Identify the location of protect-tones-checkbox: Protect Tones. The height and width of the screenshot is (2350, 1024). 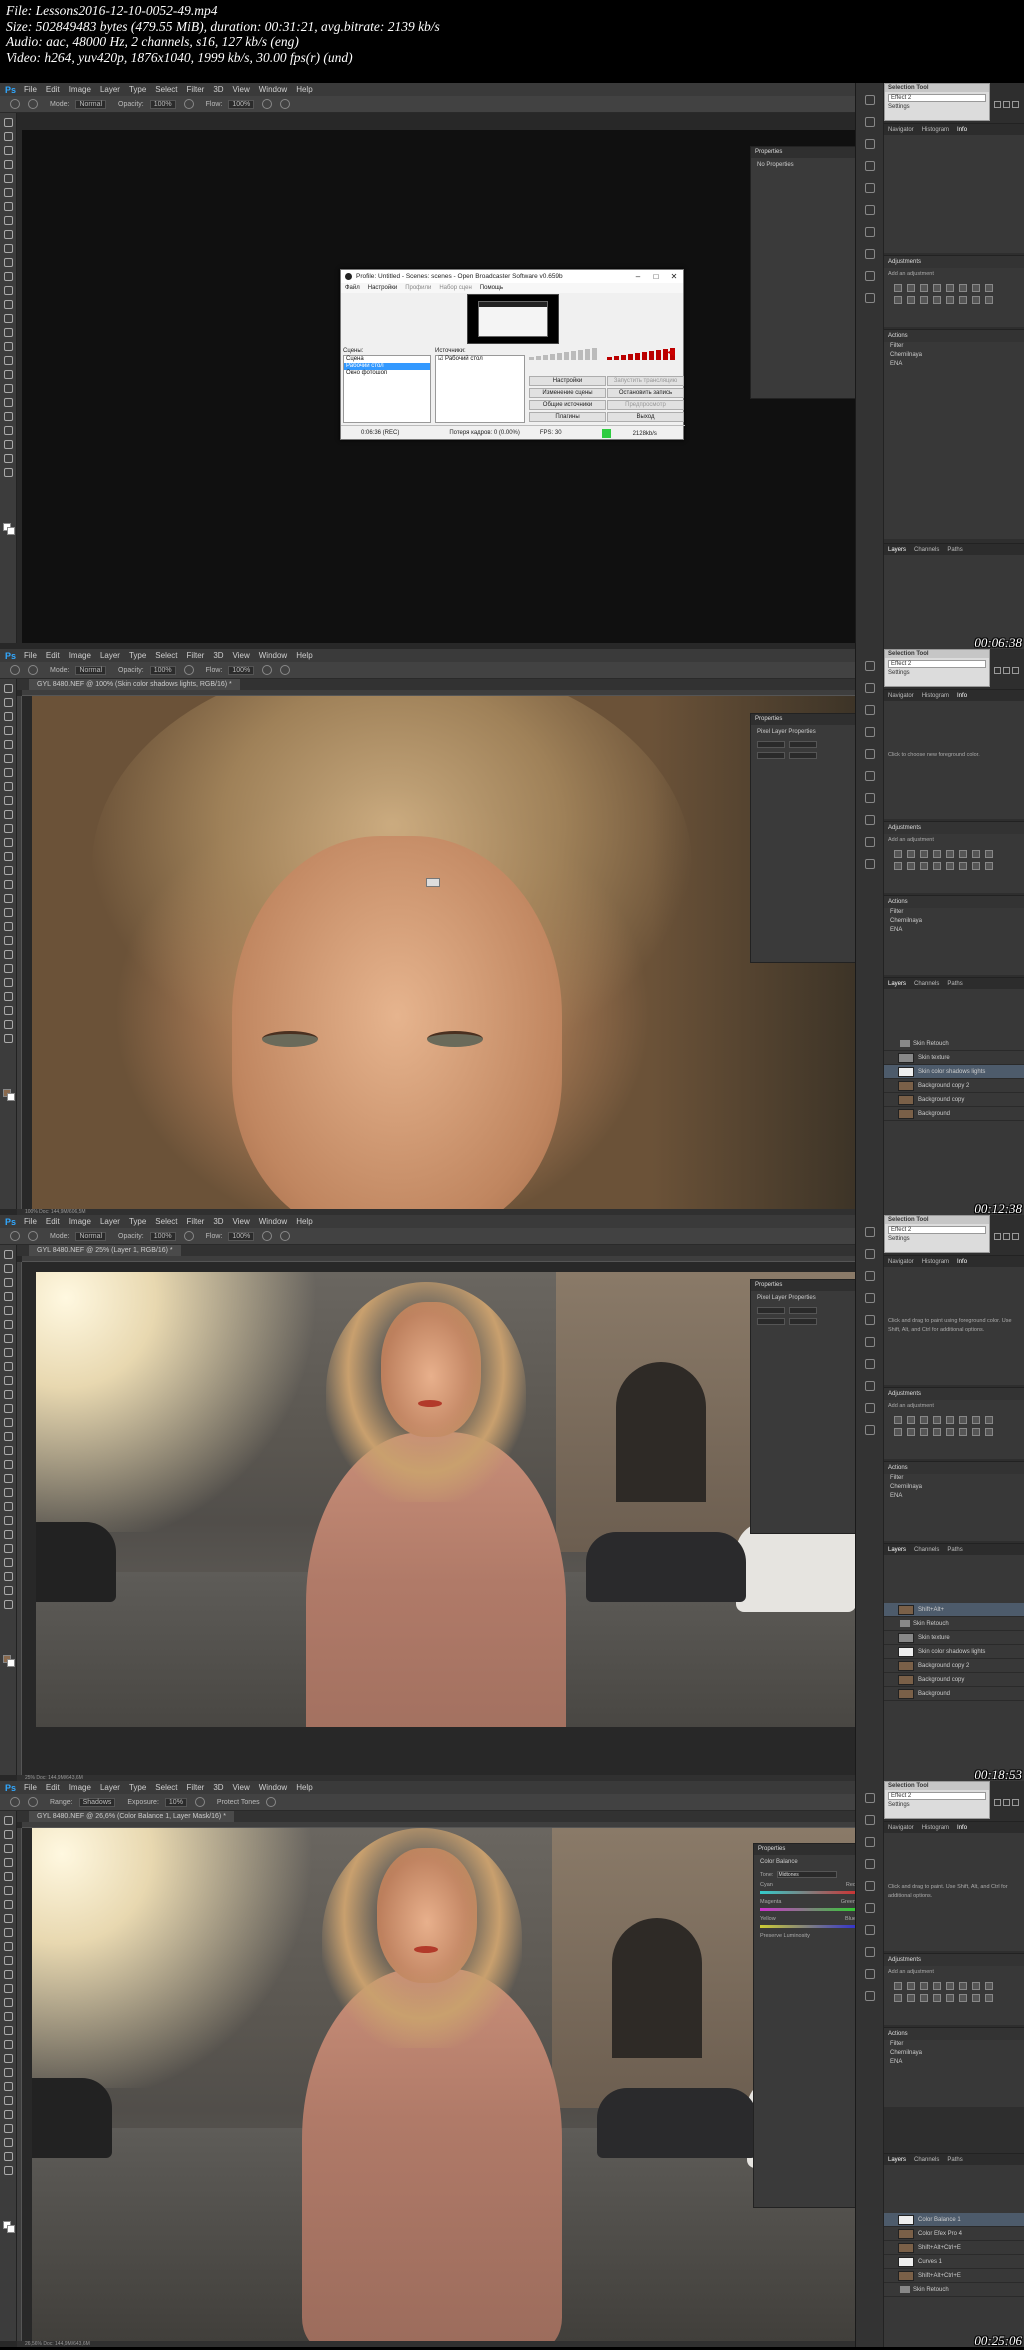
(238, 1802).